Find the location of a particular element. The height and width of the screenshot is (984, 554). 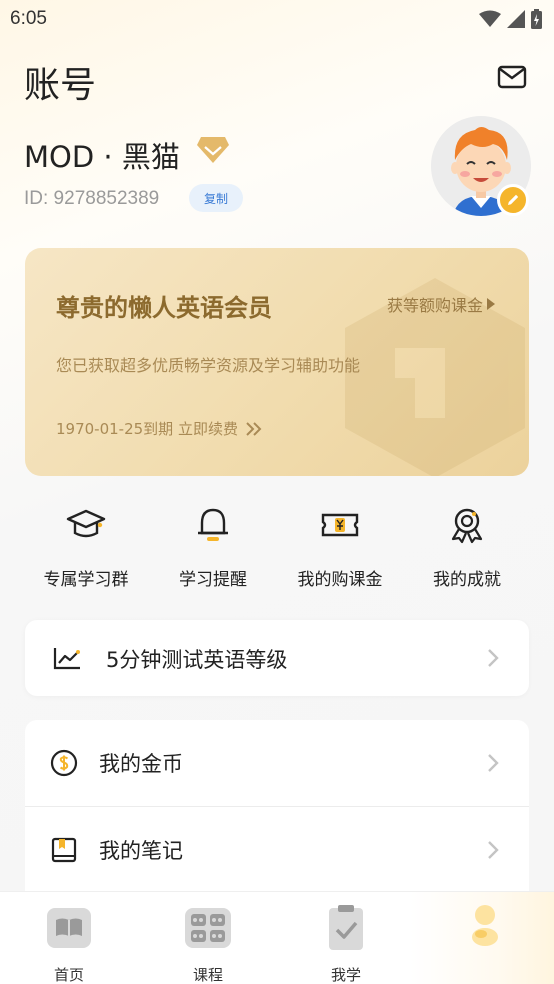

tab-label: 我学 is located at coordinates (345, 975).